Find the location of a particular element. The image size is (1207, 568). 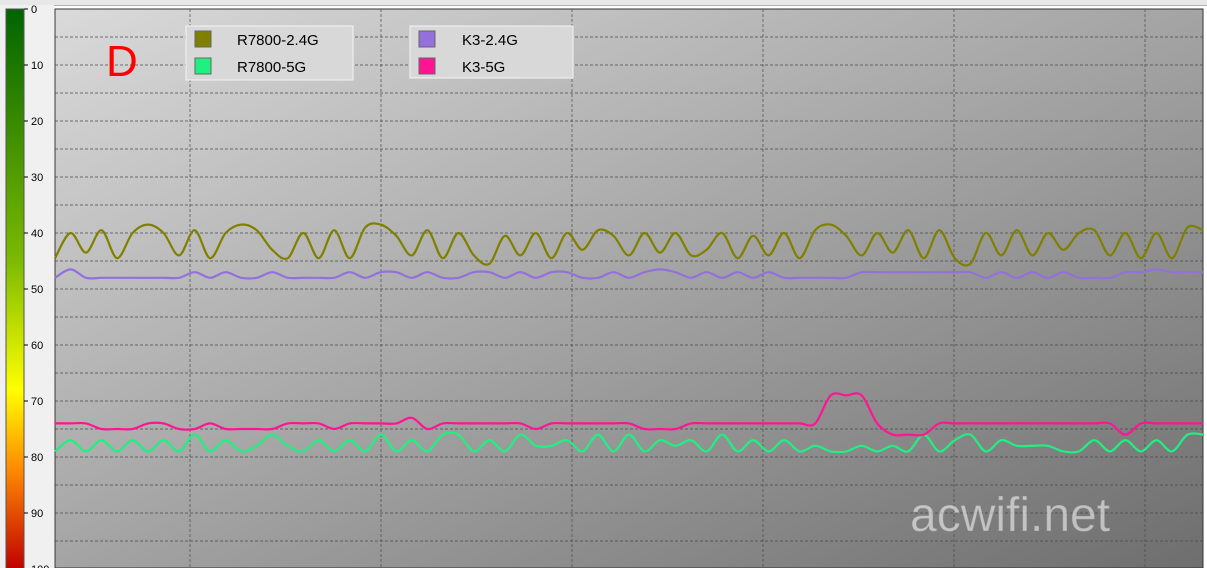

y-tick-label: 90 is located at coordinates (37, 514).